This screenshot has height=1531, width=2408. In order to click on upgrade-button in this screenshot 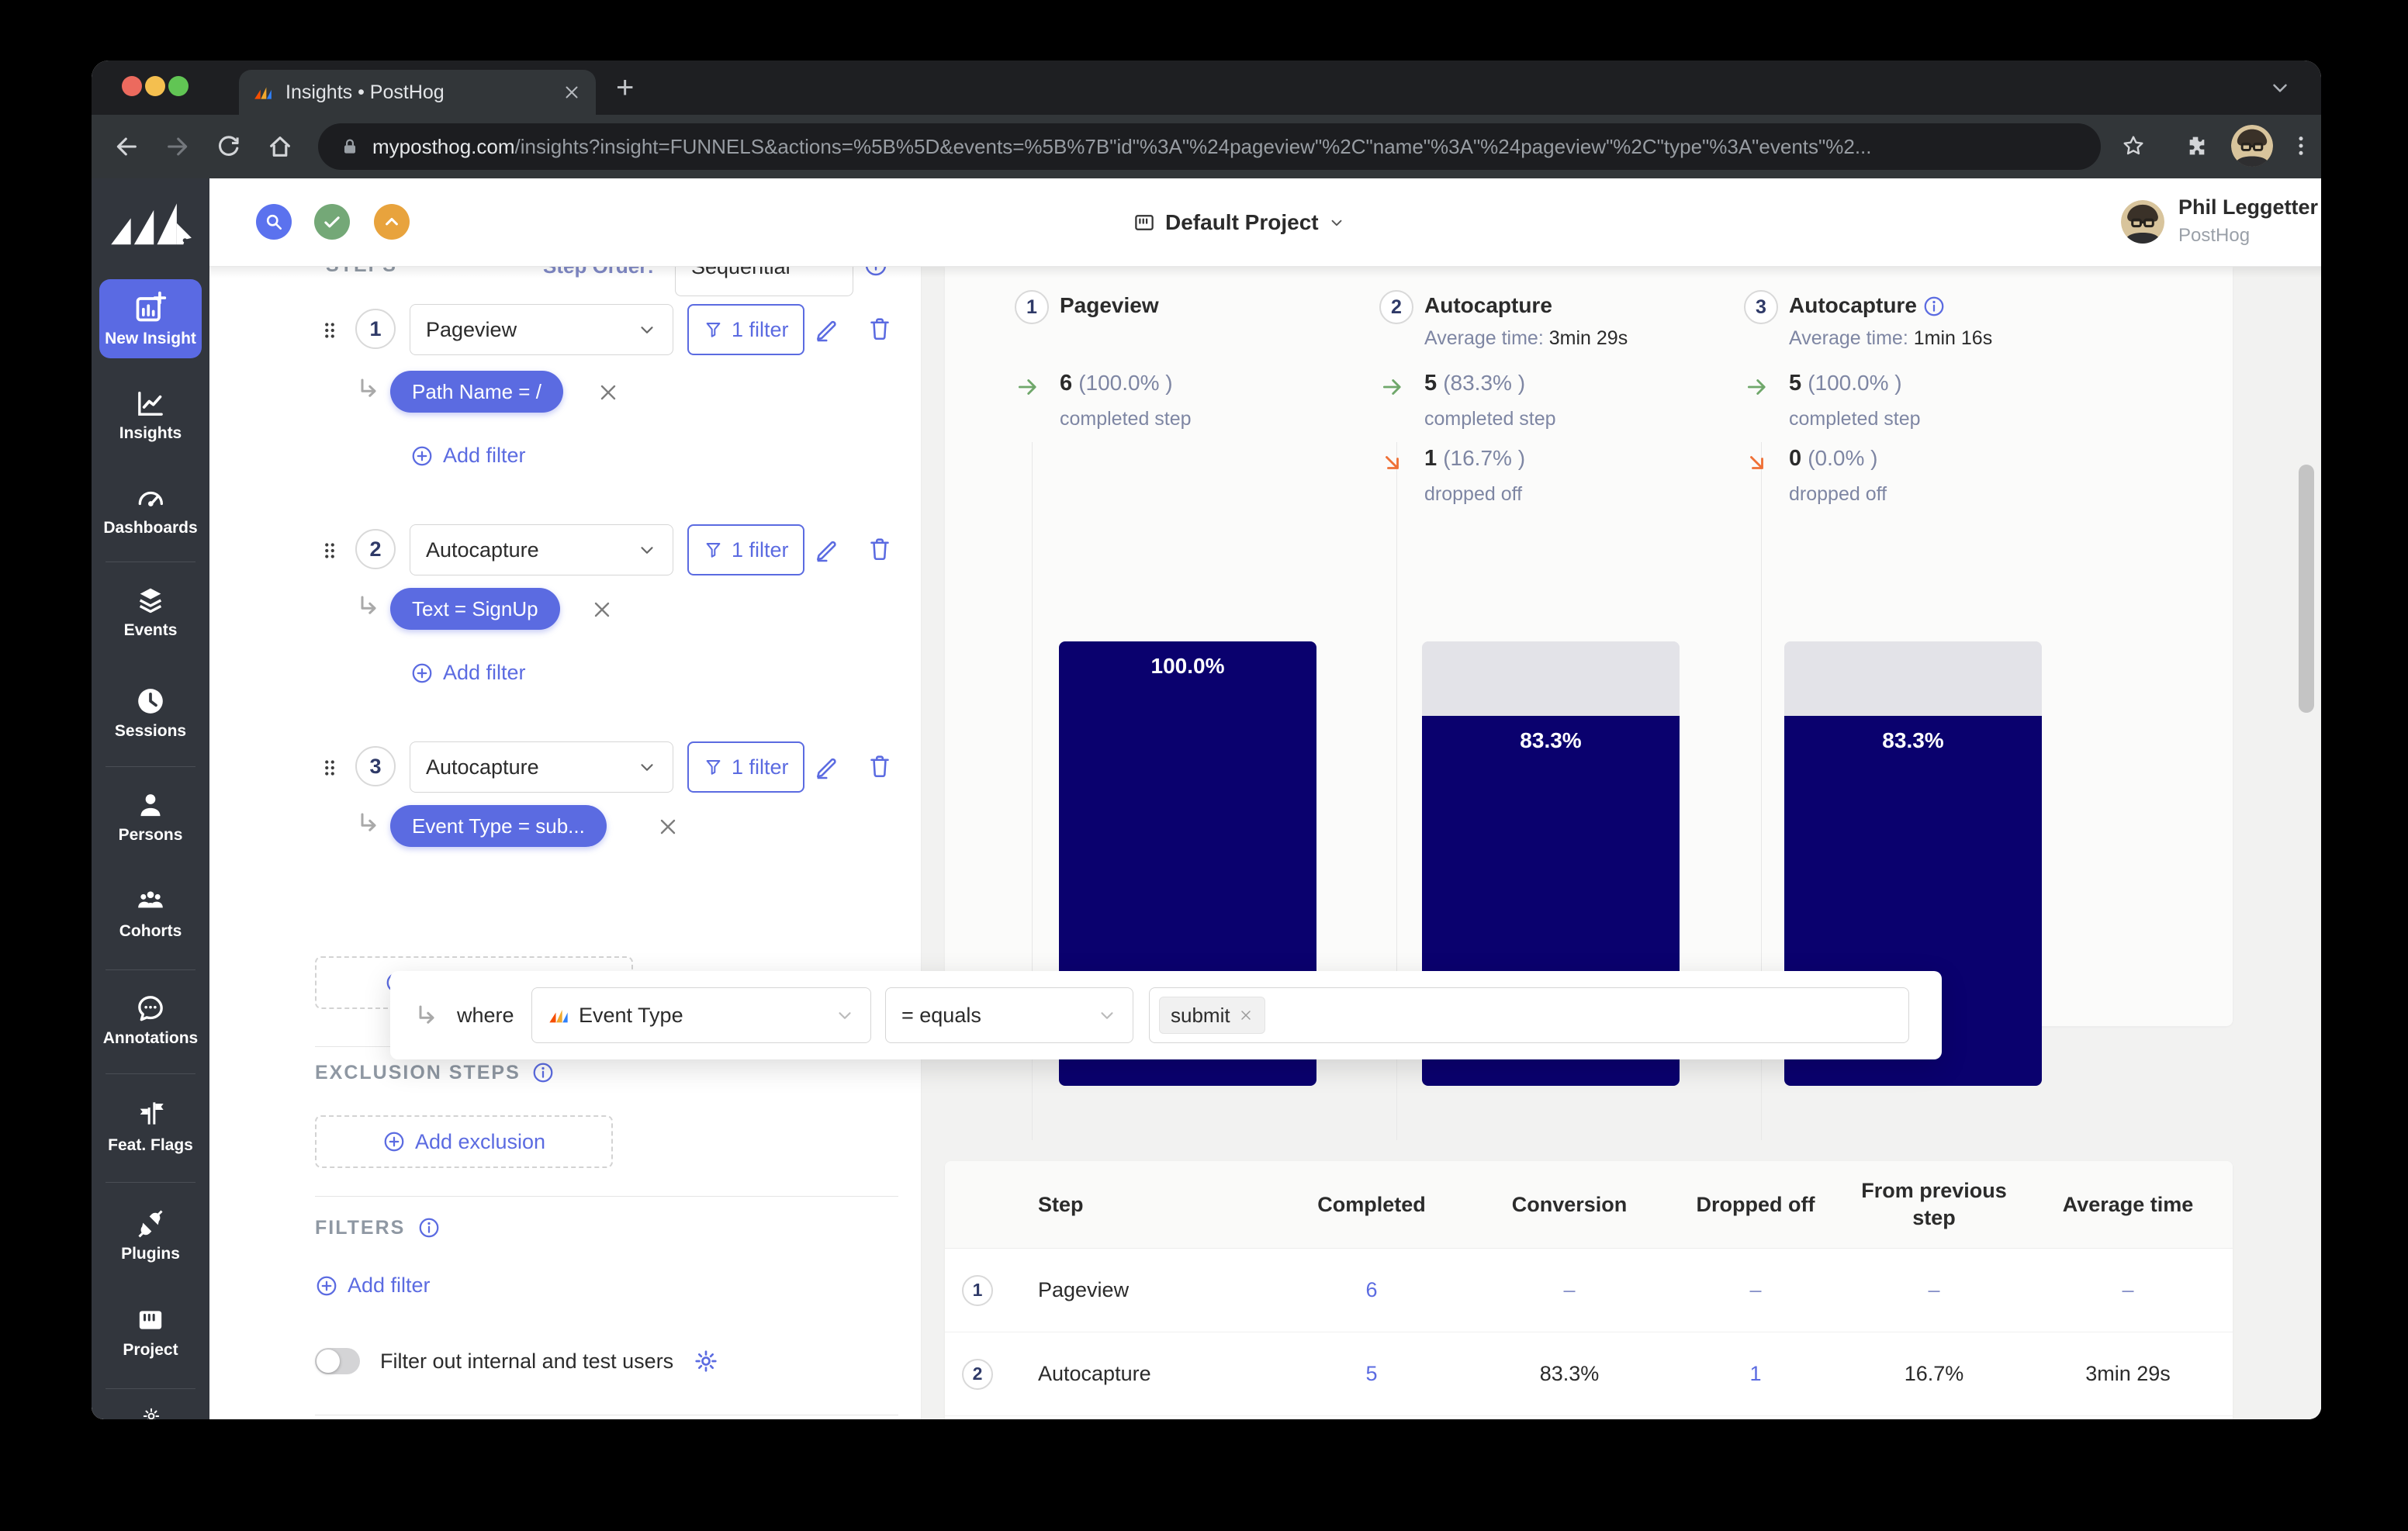, I will do `click(392, 222)`.